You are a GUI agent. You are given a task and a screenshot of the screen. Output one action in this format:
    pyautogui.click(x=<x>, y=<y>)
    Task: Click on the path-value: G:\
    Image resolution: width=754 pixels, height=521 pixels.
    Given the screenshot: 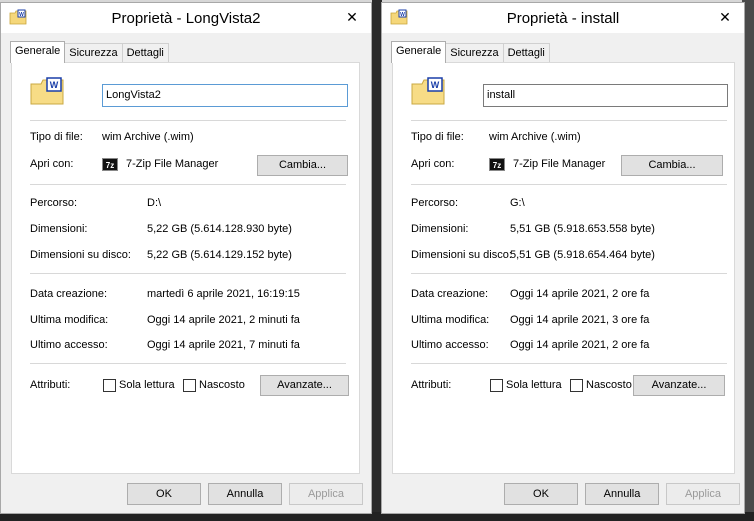 What is the action you would take?
    pyautogui.click(x=517, y=203)
    